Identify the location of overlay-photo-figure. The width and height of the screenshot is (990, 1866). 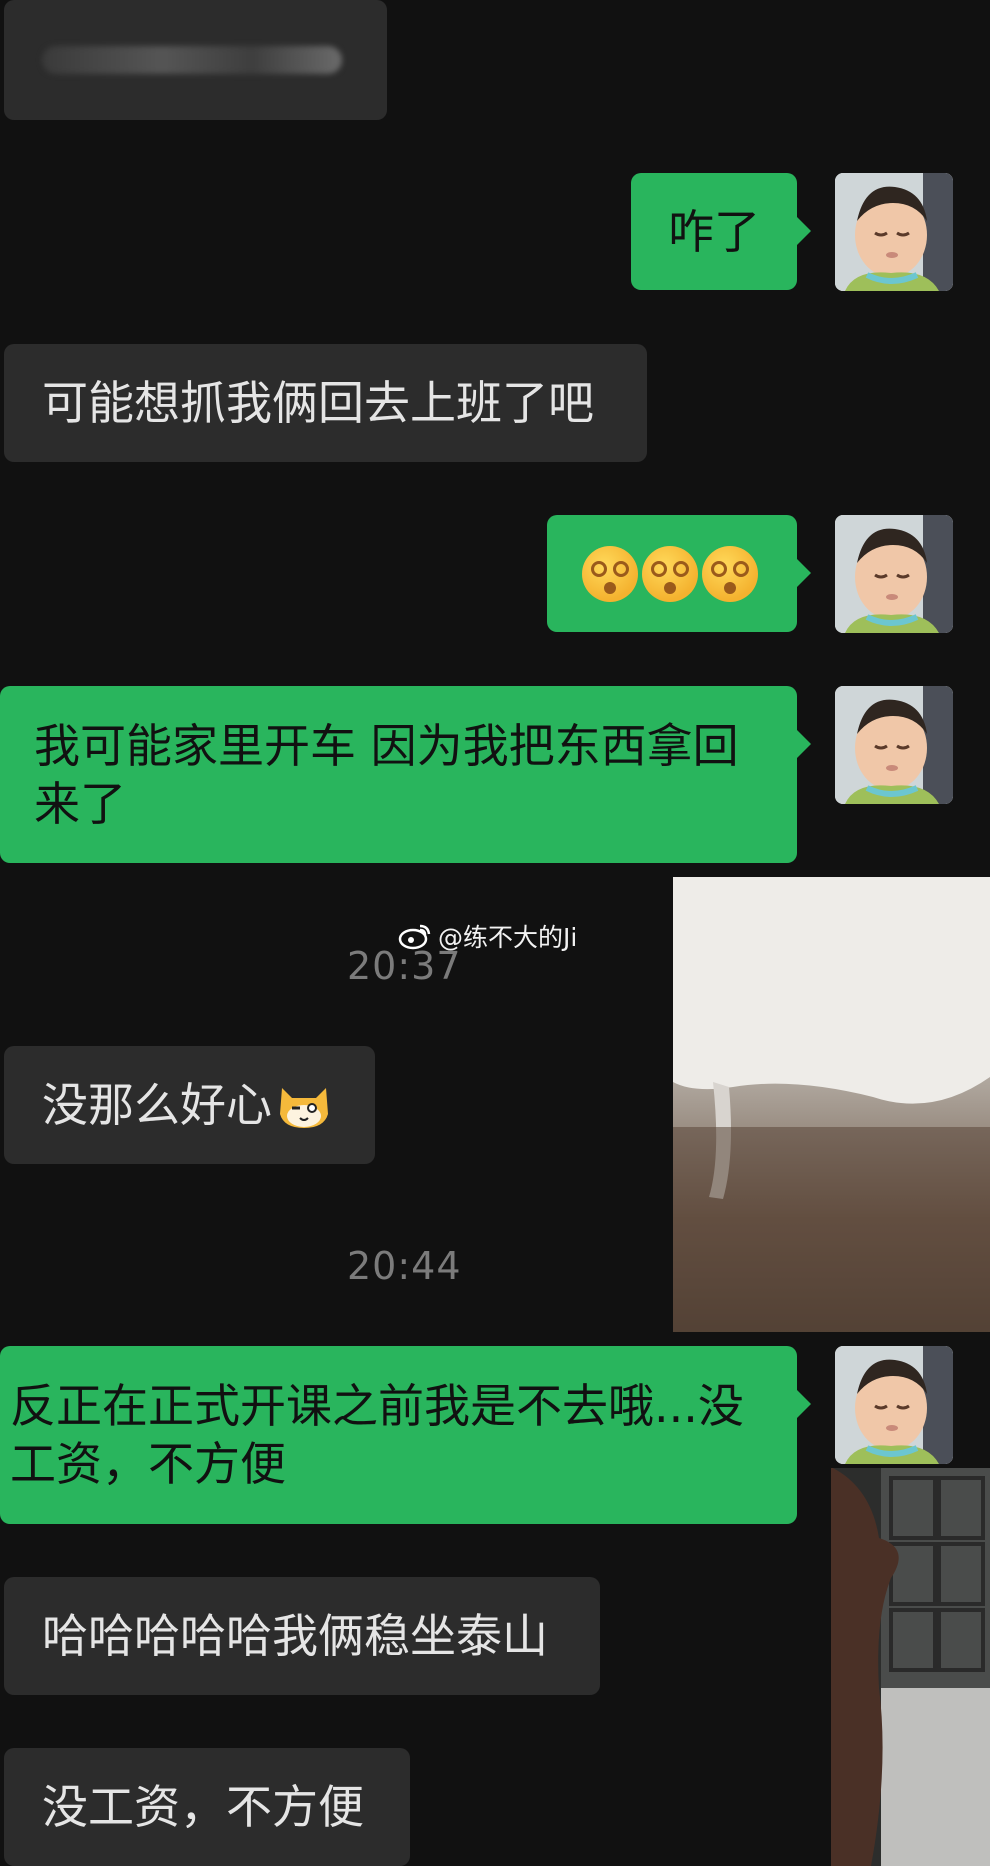
(910, 1667).